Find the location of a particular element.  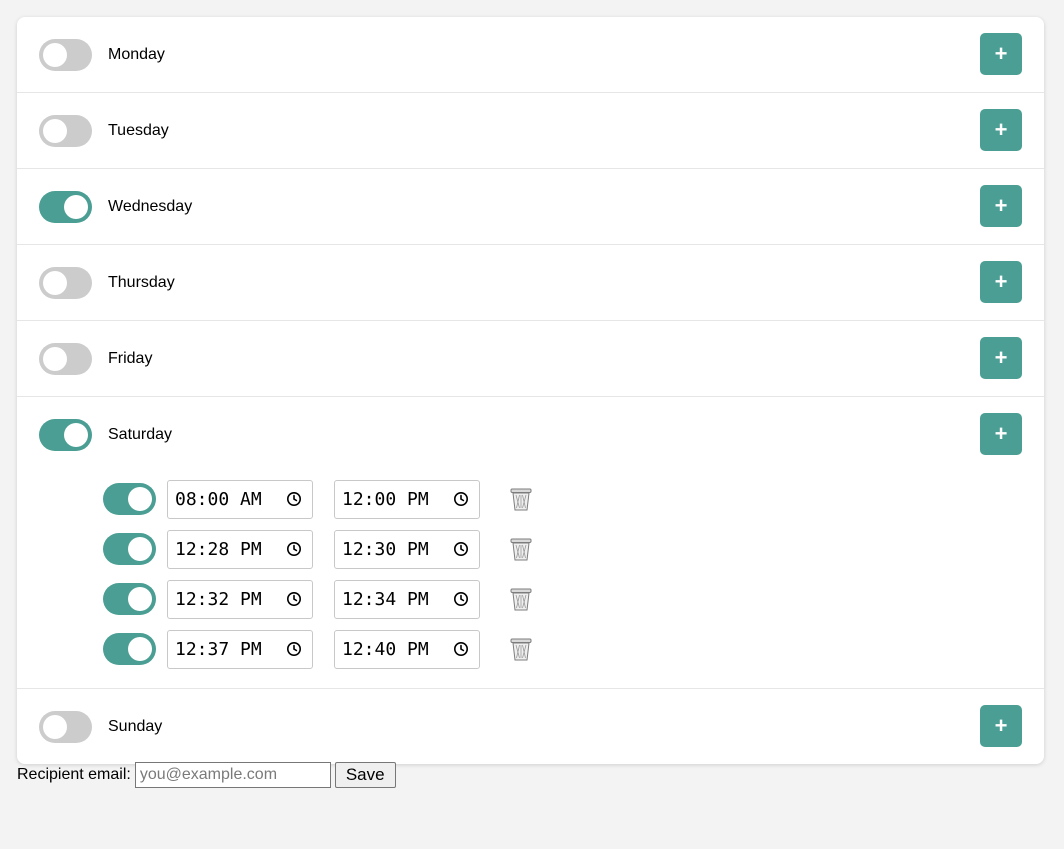

start-time-input: 08:00 AM is located at coordinates (240, 499).